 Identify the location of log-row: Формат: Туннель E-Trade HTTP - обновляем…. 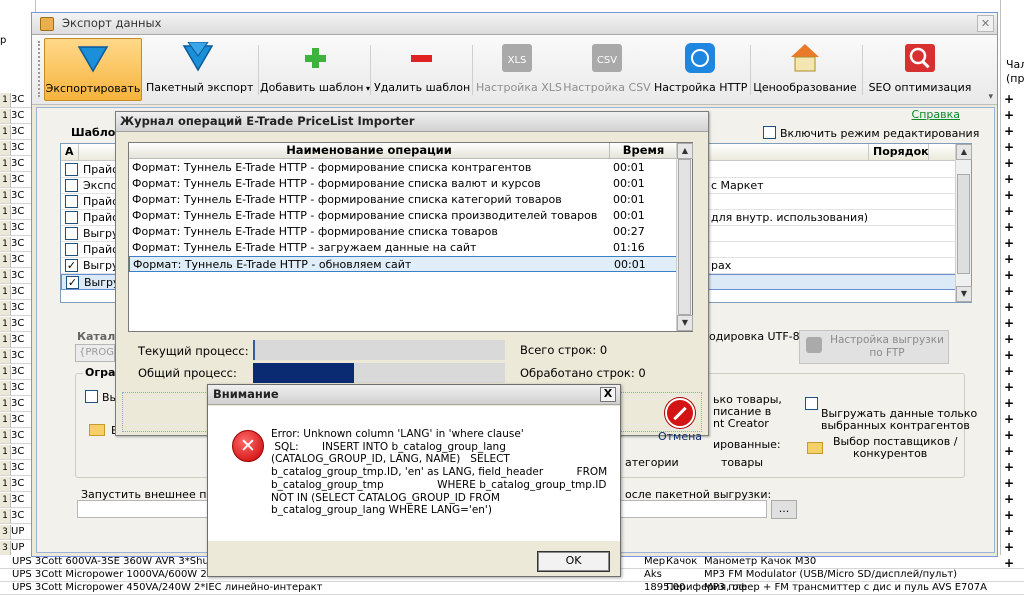
(403, 264).